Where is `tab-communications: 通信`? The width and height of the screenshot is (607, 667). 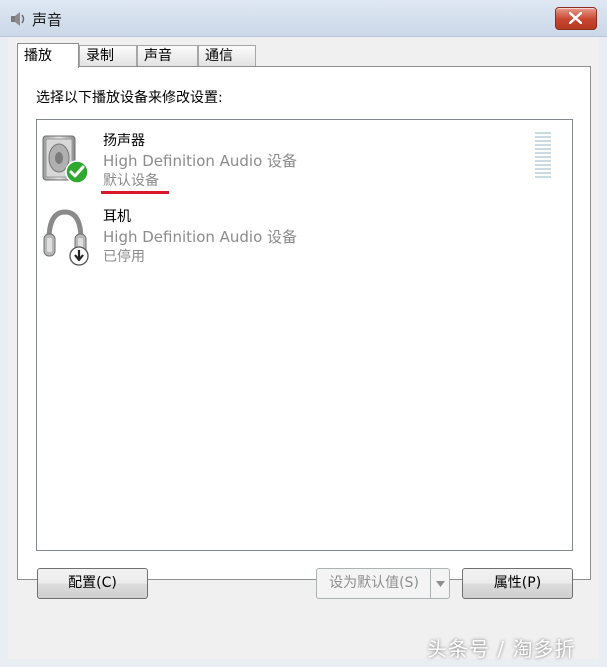
tab-communications: 通信 is located at coordinates (227, 55).